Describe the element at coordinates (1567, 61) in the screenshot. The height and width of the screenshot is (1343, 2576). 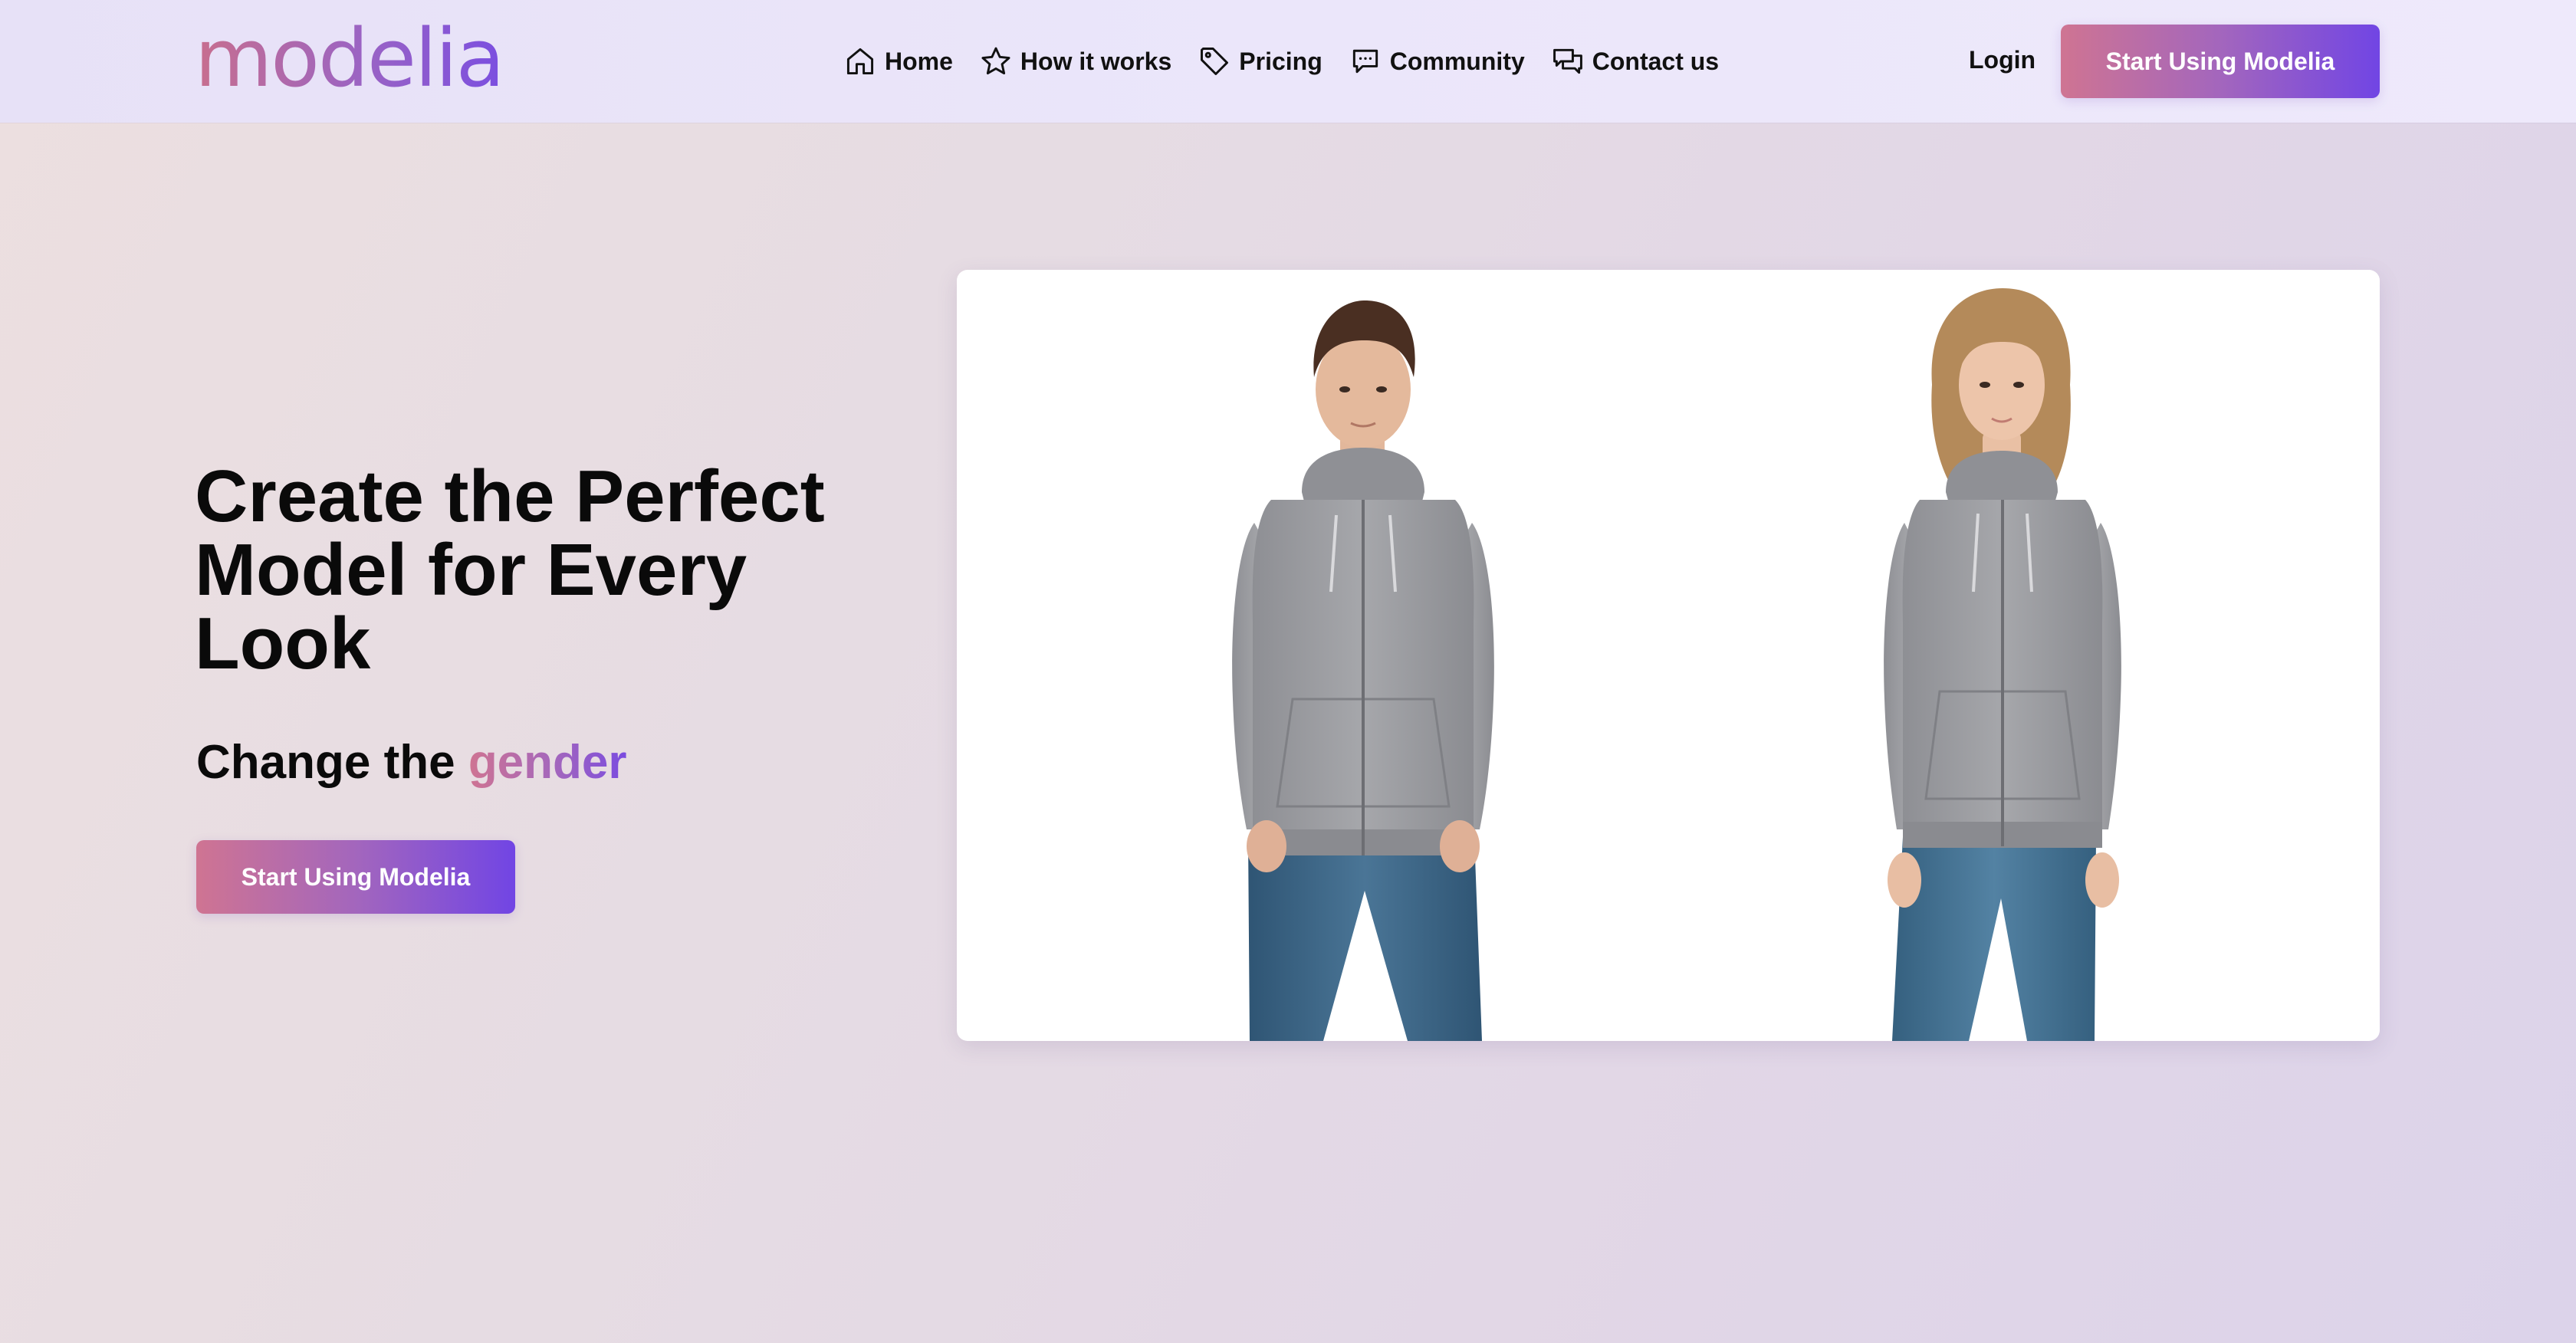
I see `chats-icon` at that location.